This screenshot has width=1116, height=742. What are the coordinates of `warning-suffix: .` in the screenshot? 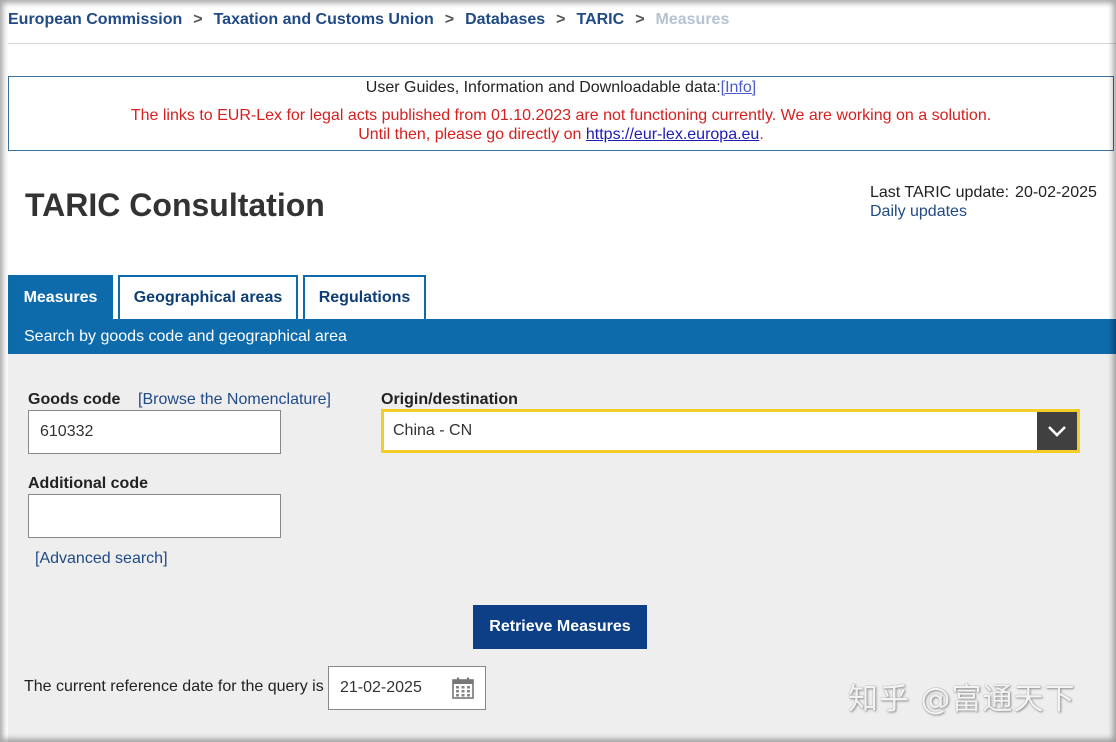 It's located at (761, 134).